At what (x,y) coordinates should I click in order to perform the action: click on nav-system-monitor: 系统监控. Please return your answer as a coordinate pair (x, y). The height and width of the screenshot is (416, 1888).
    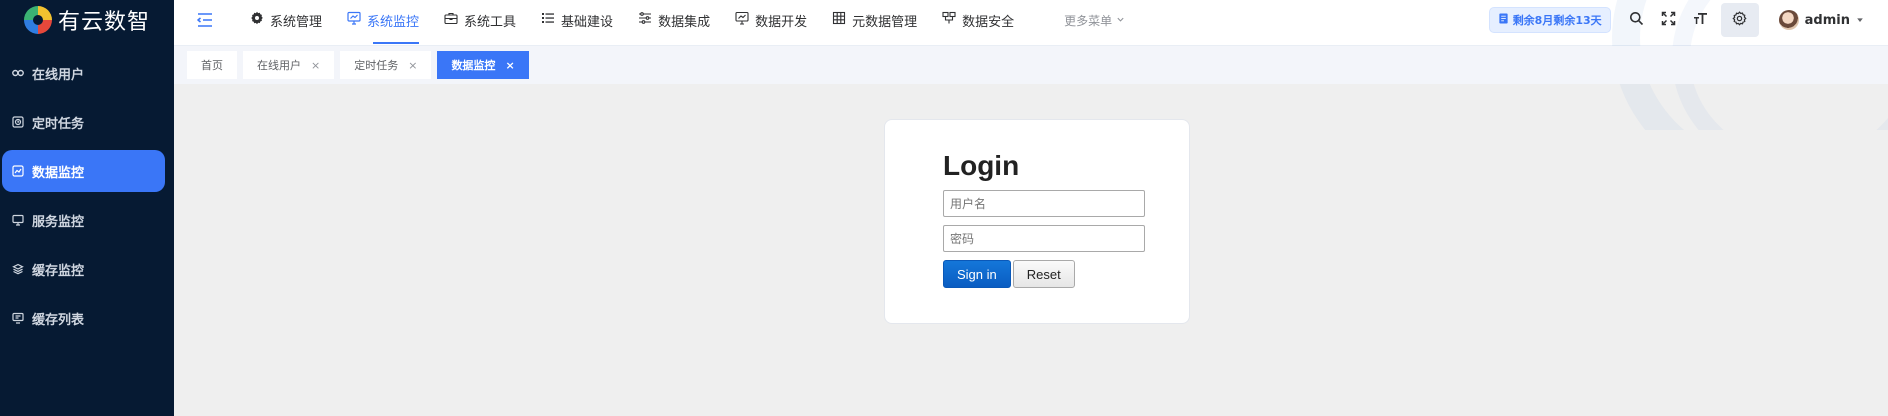
    Looking at the image, I should click on (383, 22).